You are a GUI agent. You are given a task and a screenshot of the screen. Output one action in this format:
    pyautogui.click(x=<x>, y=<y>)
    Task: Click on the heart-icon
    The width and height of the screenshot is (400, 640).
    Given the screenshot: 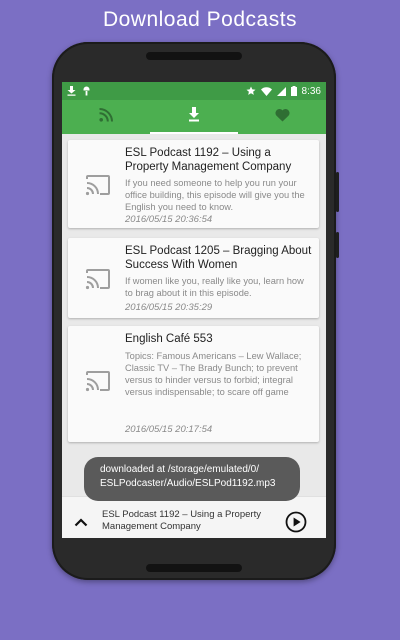 What is the action you would take?
    pyautogui.click(x=282, y=117)
    